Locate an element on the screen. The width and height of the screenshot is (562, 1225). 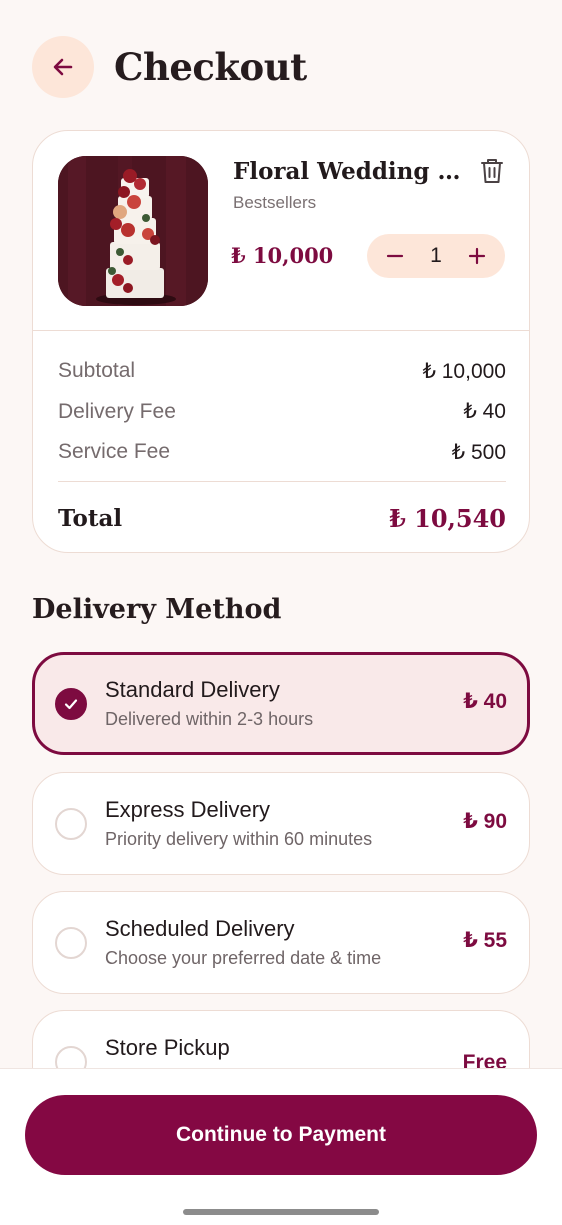
product-category: Bestsellers is located at coordinates (275, 202).